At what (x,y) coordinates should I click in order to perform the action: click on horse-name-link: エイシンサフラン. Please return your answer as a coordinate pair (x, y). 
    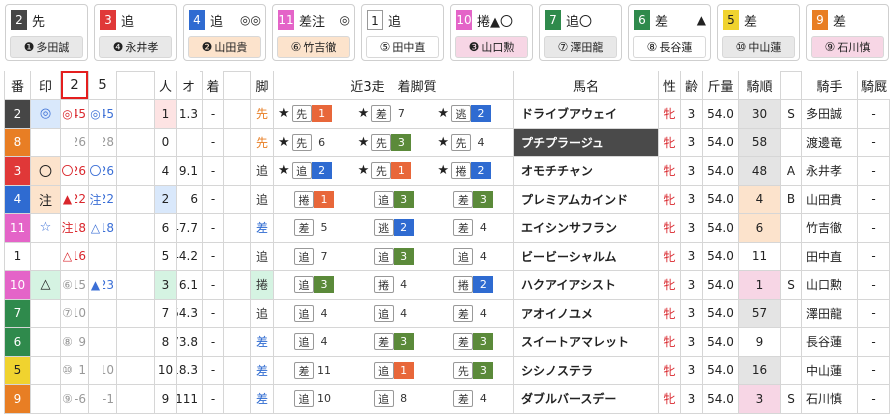
    Looking at the image, I should click on (586, 228).